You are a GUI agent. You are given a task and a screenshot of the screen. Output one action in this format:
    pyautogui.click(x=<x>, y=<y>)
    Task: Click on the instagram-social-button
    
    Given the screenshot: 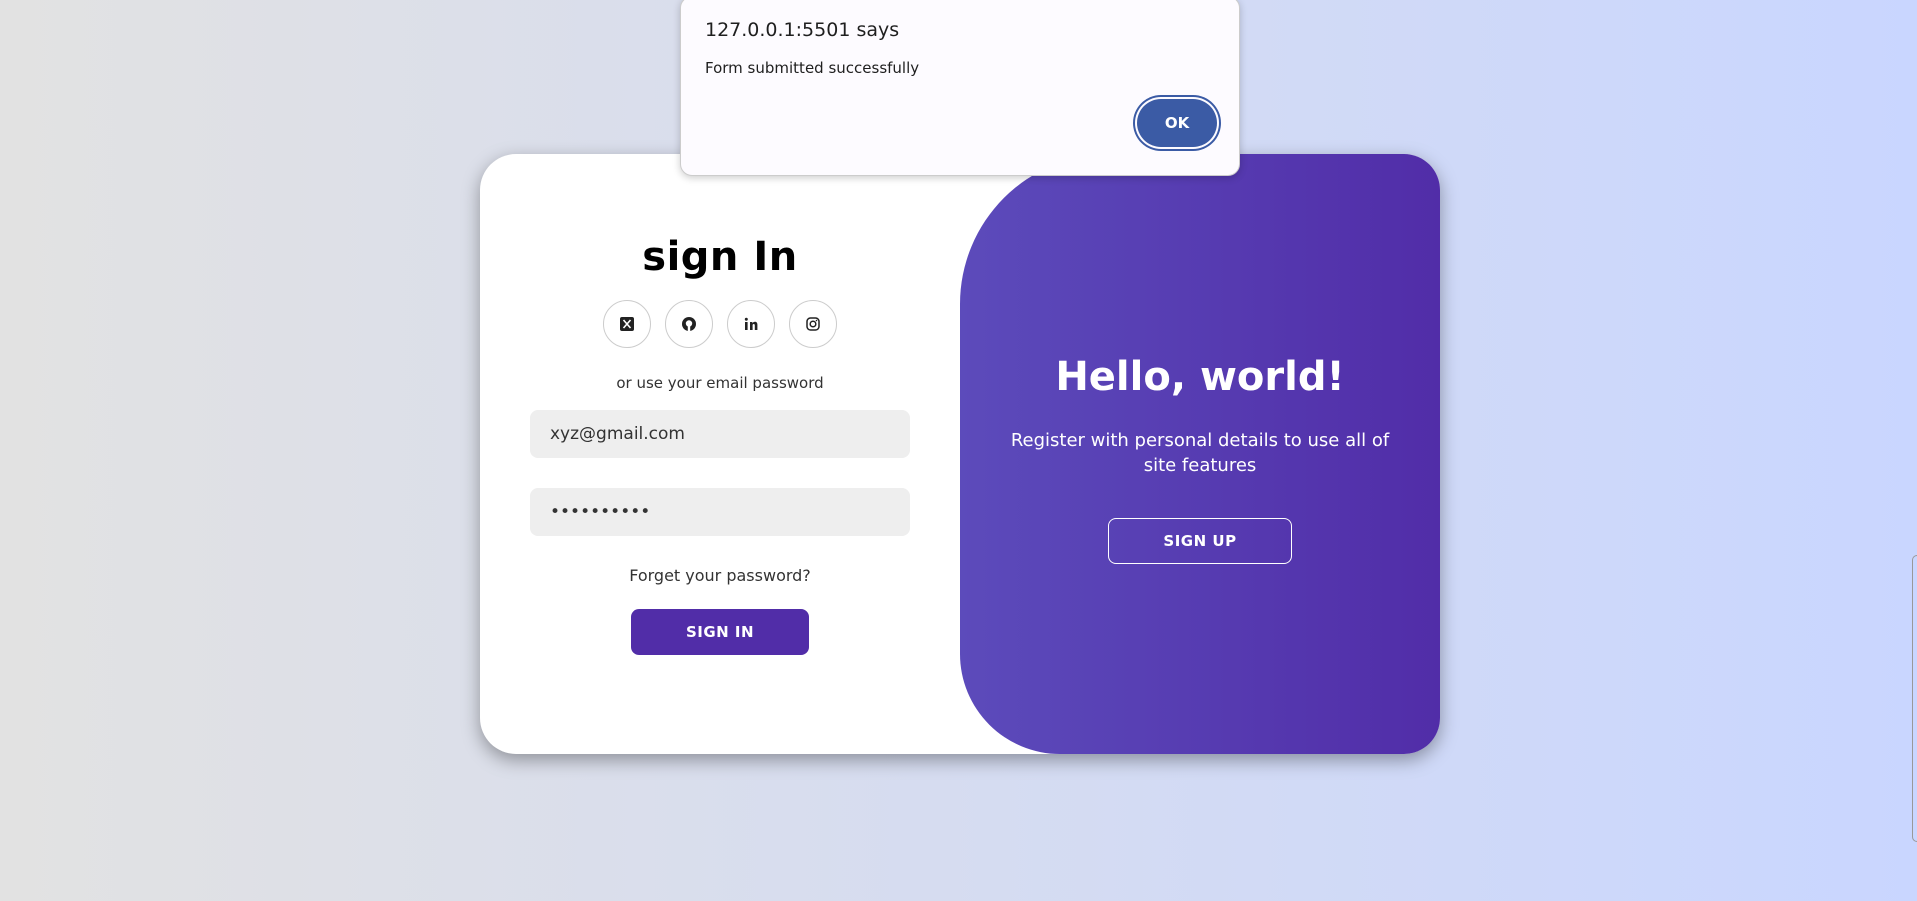 What is the action you would take?
    pyautogui.click(x=813, y=324)
    